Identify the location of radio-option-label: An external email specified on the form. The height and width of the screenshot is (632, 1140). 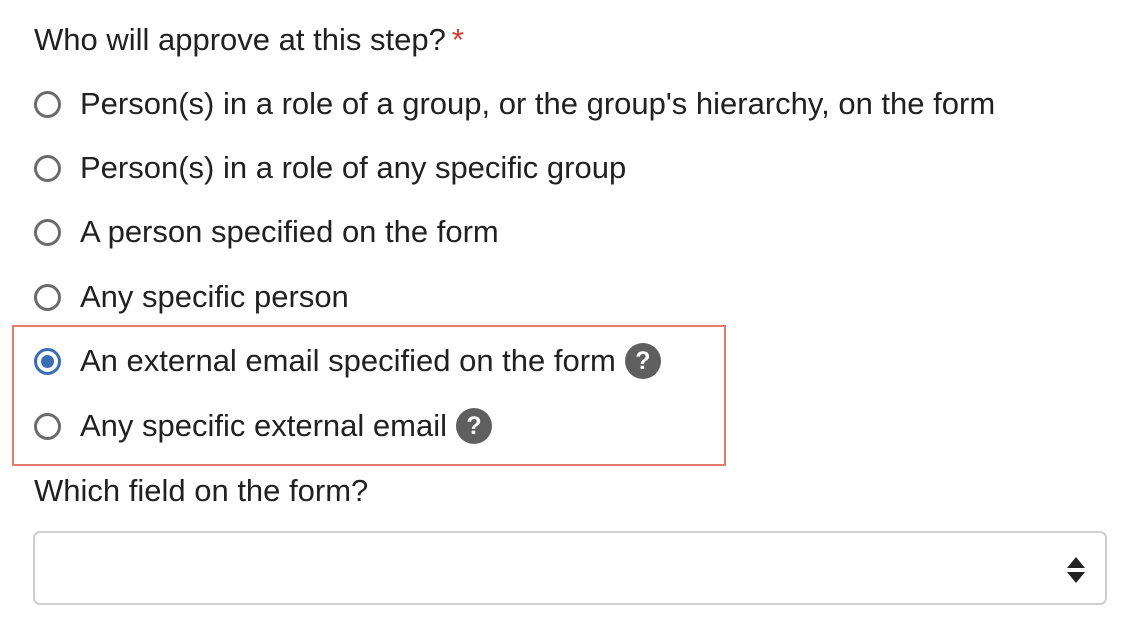
(348, 360).